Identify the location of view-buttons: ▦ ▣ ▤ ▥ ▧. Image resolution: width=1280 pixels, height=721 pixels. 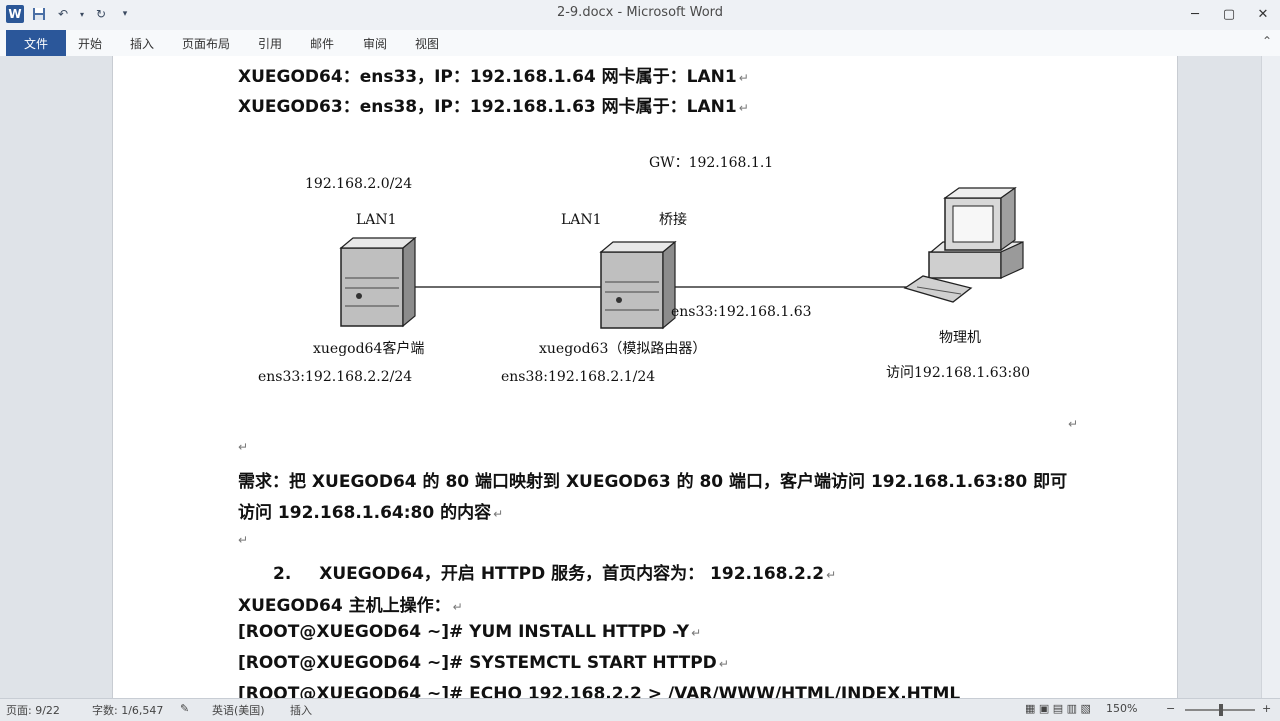
(1058, 708).